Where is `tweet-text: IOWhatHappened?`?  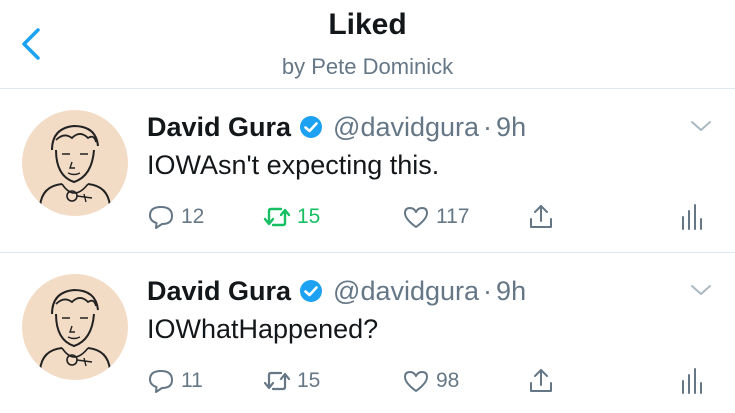
tweet-text: IOWhatHappened? is located at coordinates (263, 329).